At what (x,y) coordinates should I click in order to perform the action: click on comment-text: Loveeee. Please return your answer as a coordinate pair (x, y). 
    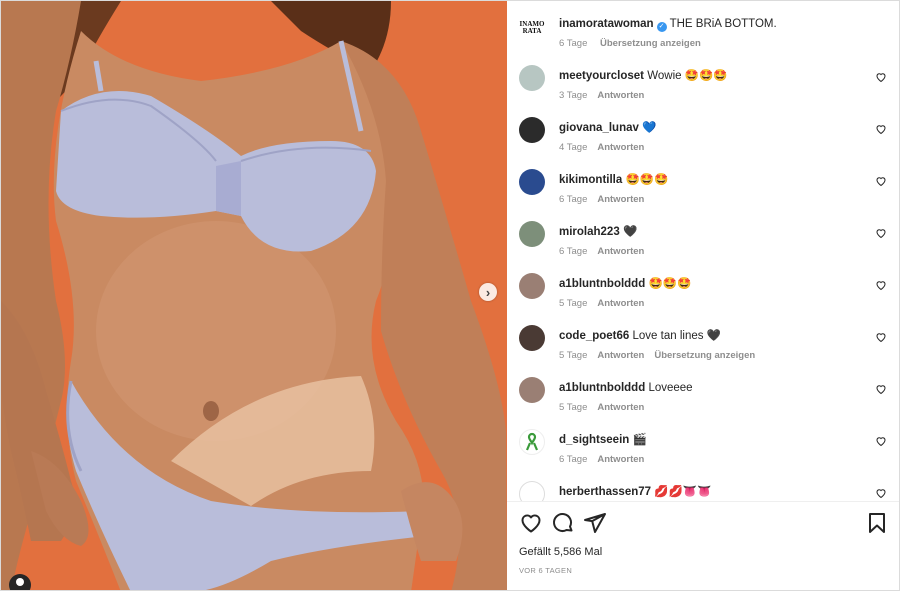
    Looking at the image, I should click on (670, 388).